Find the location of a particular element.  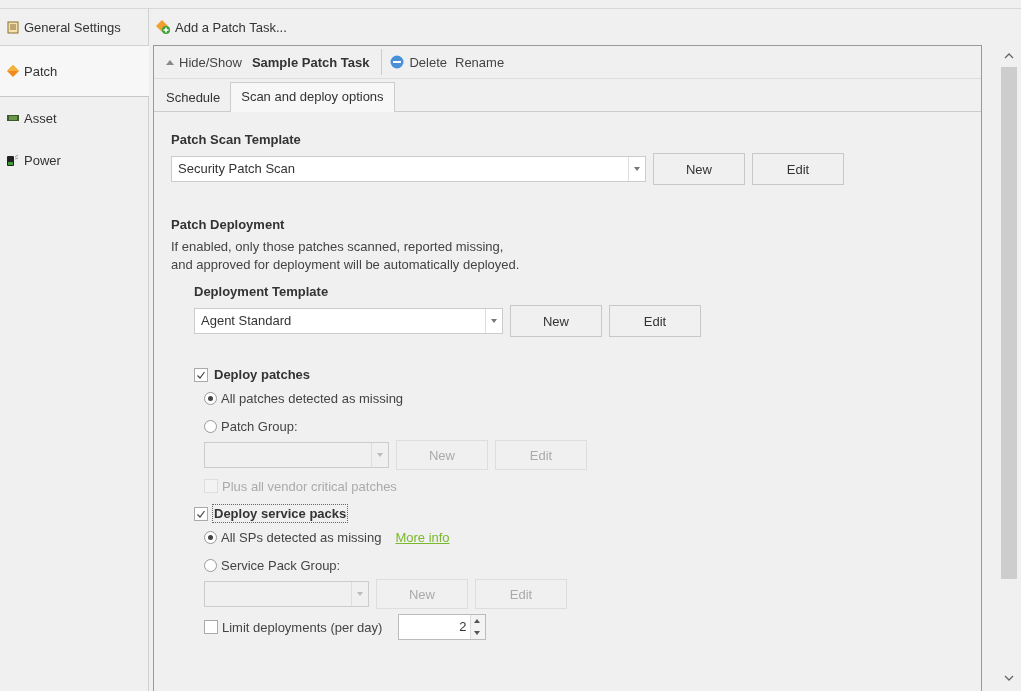

section-heading: Patch Deployment is located at coordinates (228, 224).